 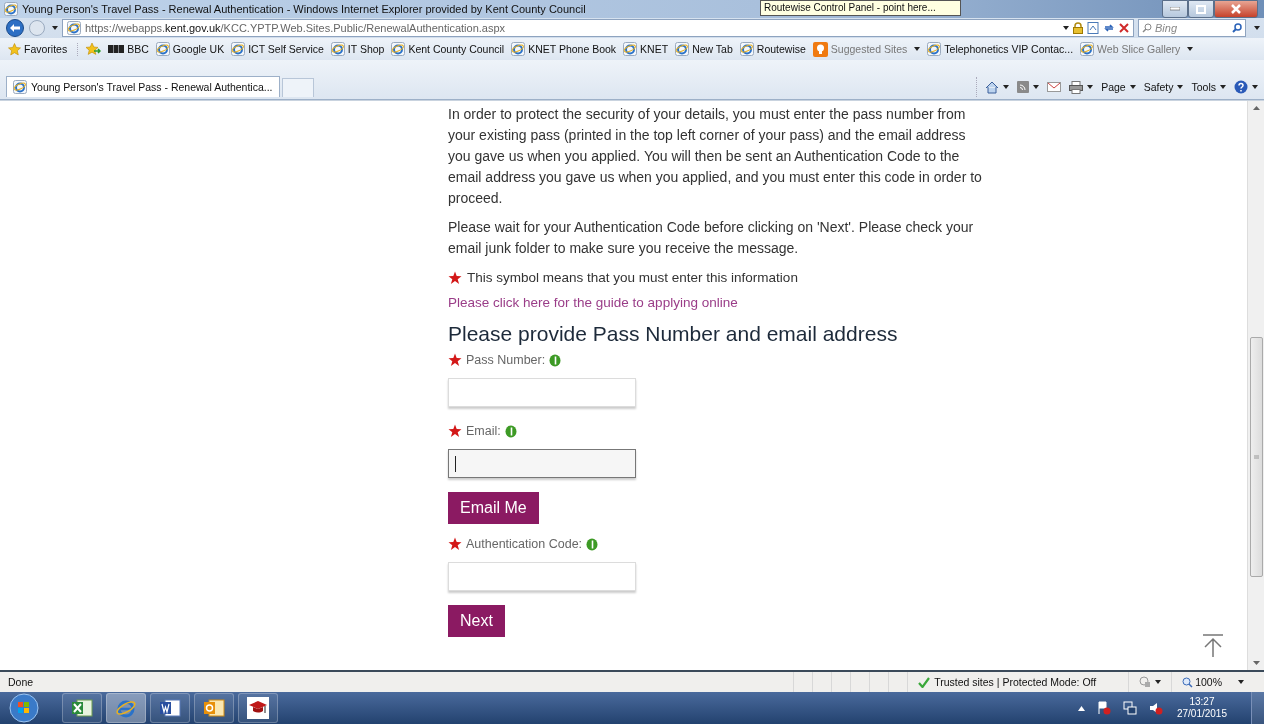 What do you see at coordinates (277, 49) in the screenshot?
I see `favorite-link: ICT Self Service` at bounding box center [277, 49].